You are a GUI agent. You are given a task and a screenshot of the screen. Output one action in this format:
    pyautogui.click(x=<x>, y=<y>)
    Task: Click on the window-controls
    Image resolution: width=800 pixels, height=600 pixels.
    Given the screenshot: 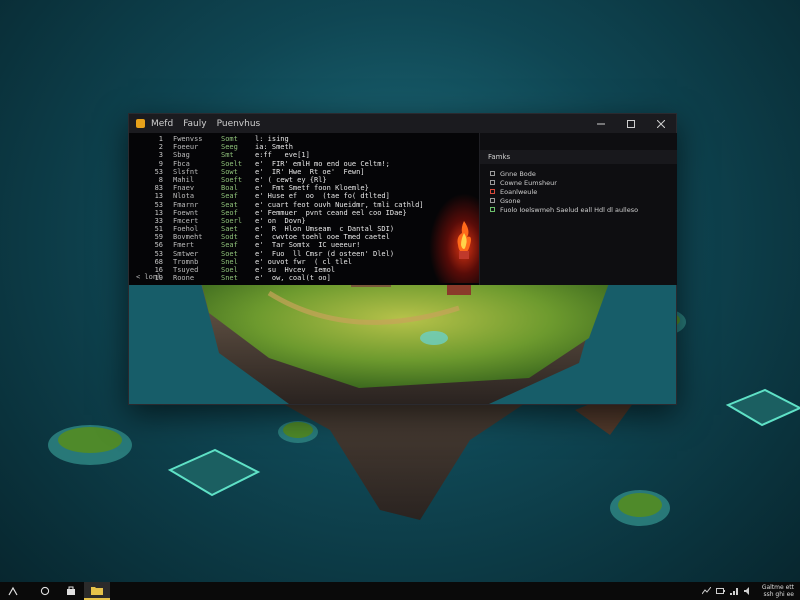 What is the action you would take?
    pyautogui.click(x=631, y=123)
    